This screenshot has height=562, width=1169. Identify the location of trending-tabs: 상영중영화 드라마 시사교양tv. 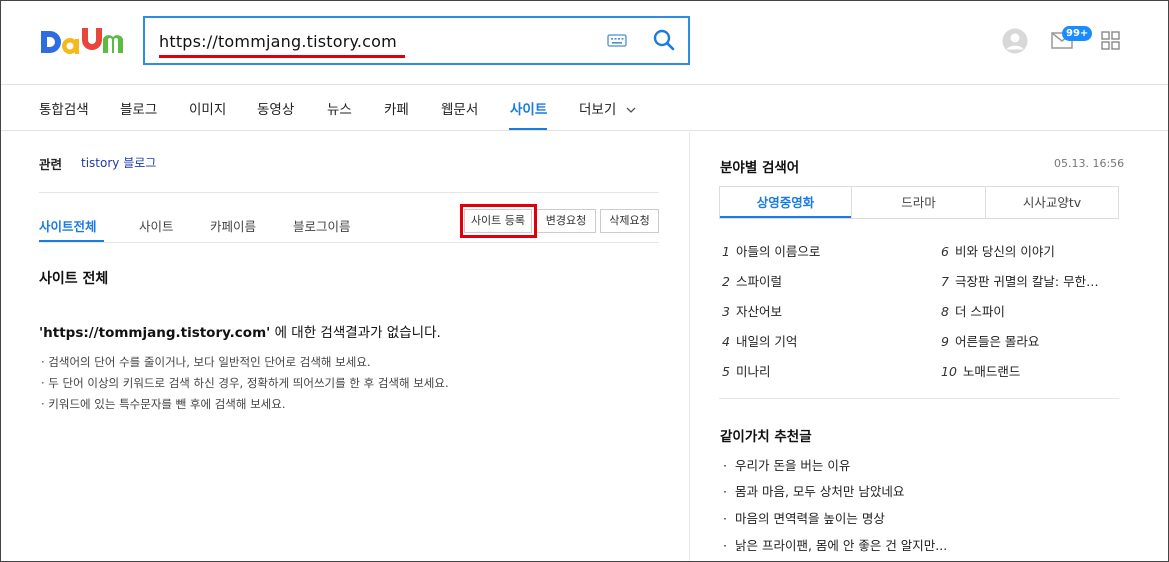
(919, 202).